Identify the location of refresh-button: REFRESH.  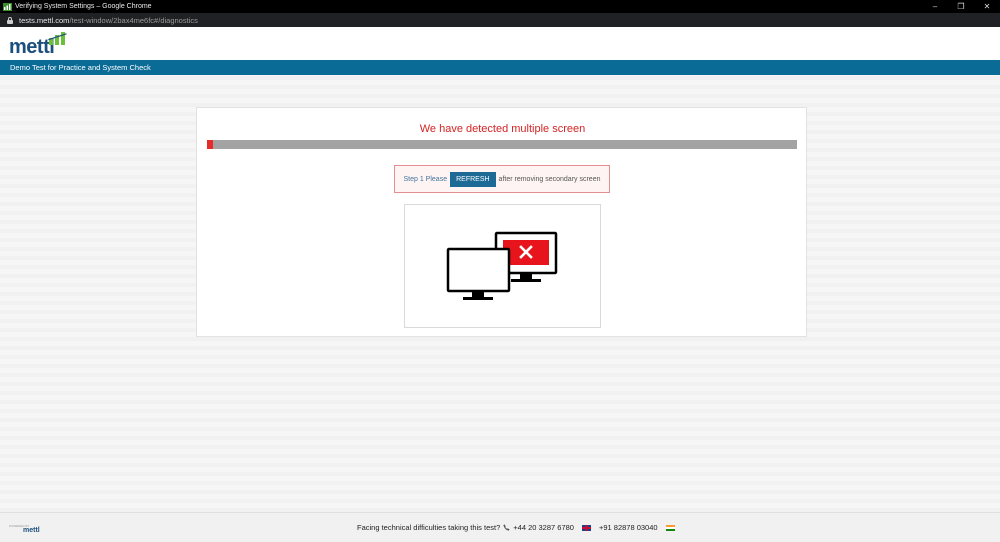
(473, 179).